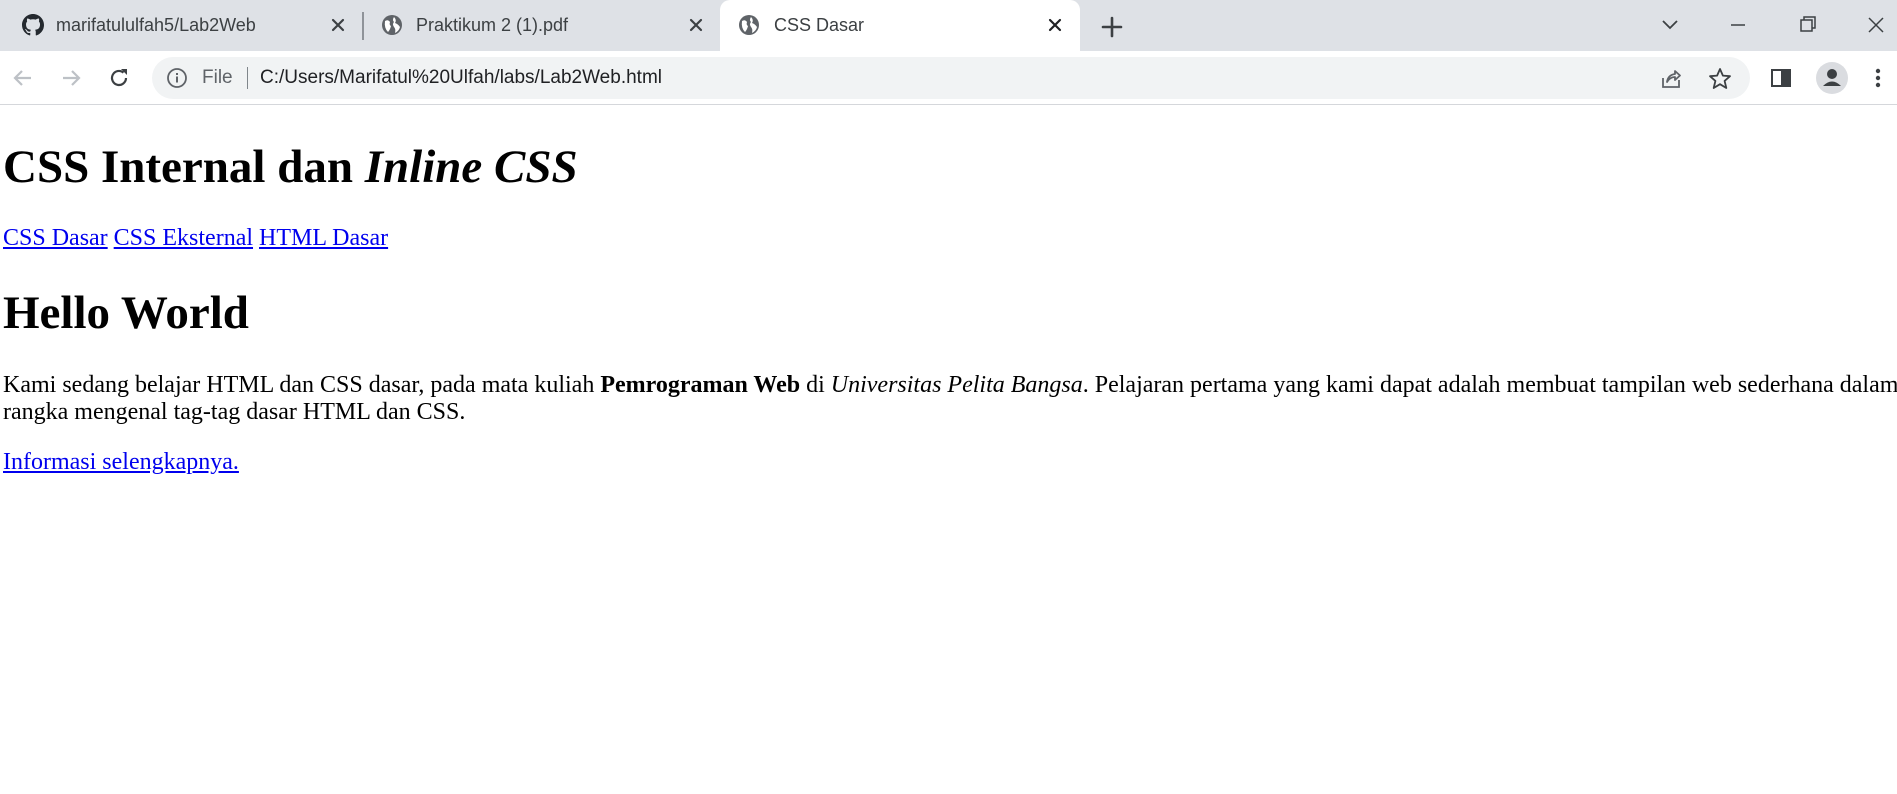  I want to click on paragraph-italic: Universitas Pelita Bangsa, so click(956, 385).